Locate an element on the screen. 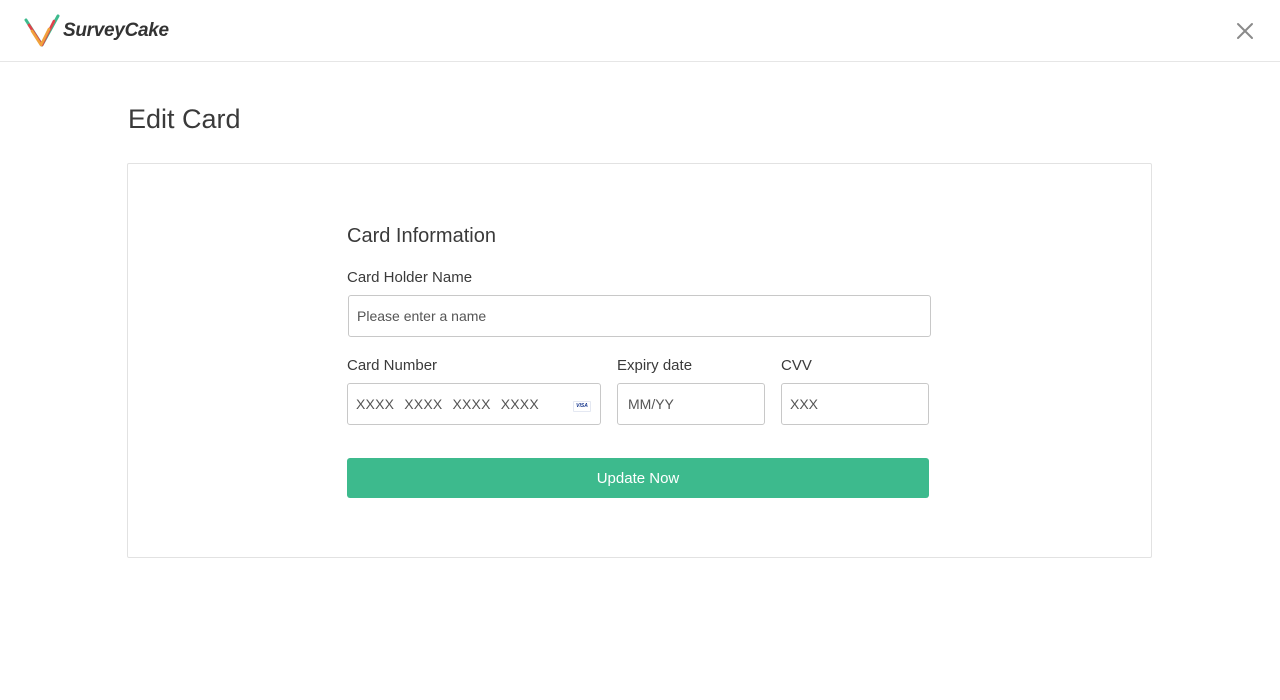 The image size is (1280, 700). close-button is located at coordinates (1245, 31).